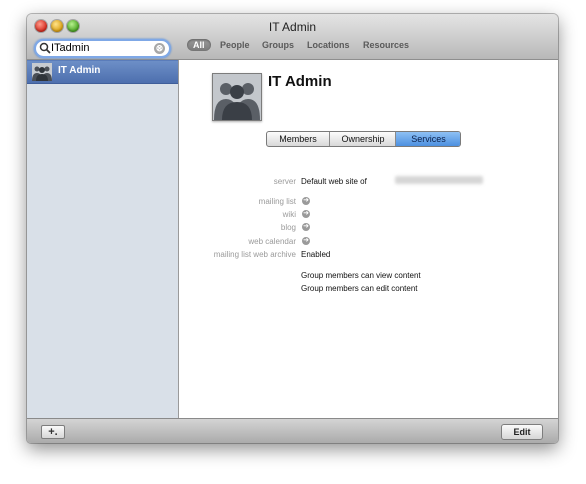  Describe the element at coordinates (328, 45) in the screenshot. I see `filter-locations: Locations` at that location.